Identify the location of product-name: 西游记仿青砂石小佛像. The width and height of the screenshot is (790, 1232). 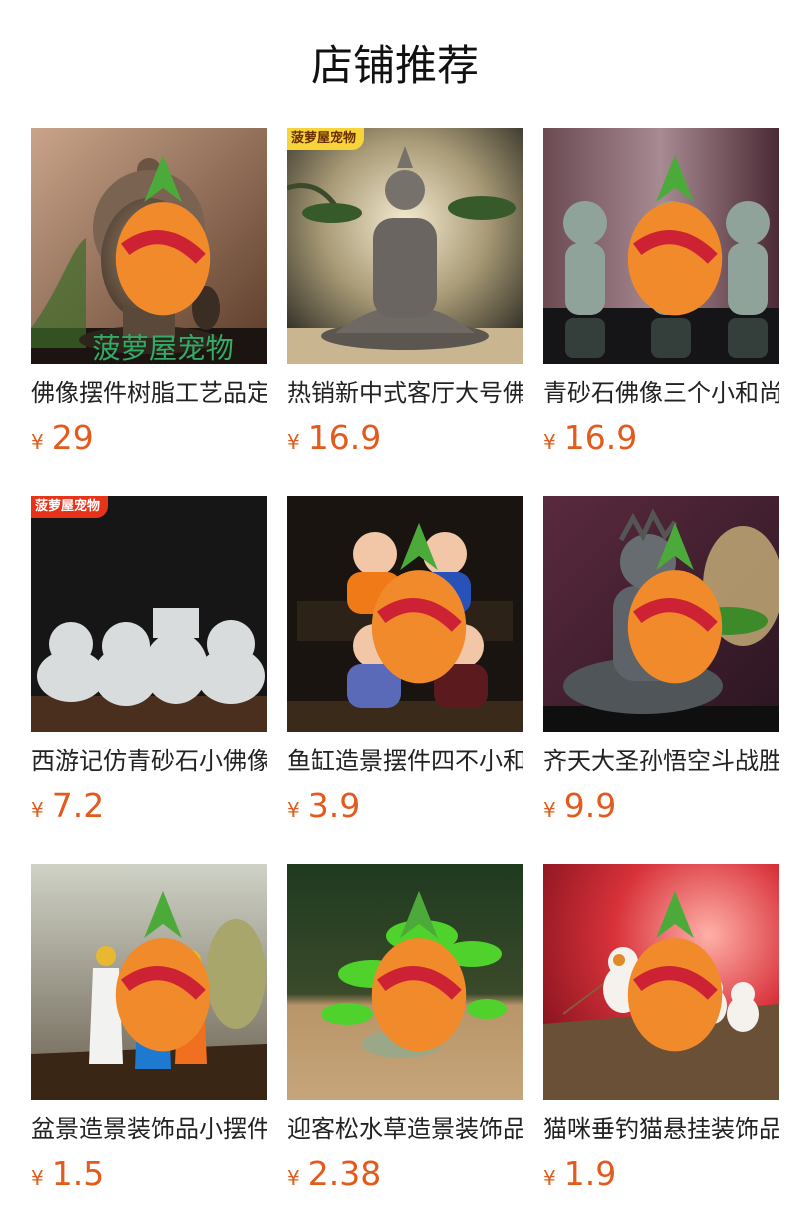
(149, 762).